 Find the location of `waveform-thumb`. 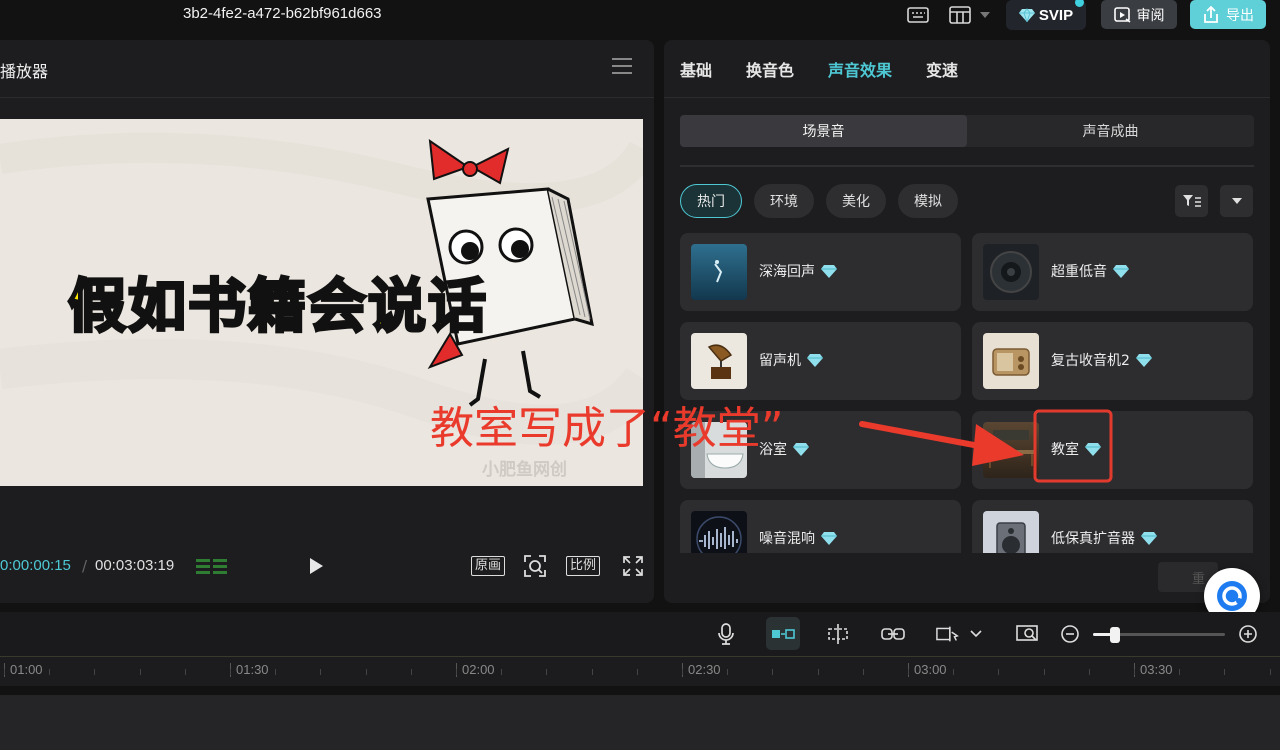

waveform-thumb is located at coordinates (719, 532).